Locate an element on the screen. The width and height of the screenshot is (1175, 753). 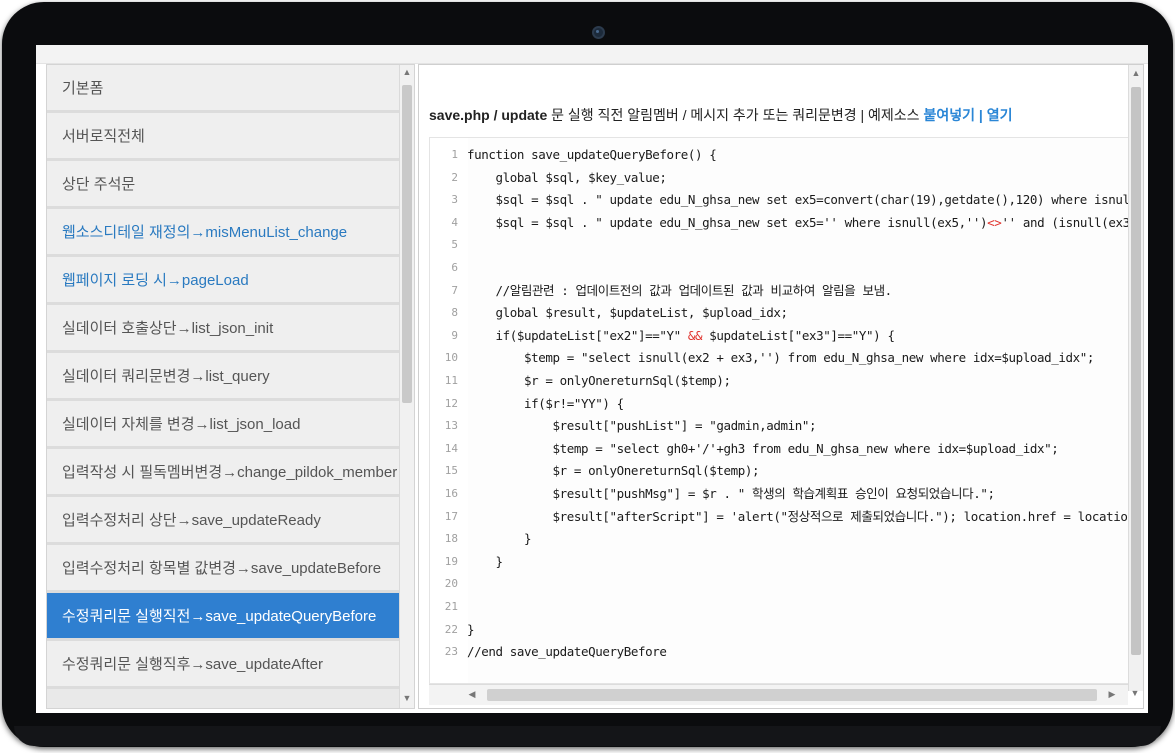
sidebar-item: 실데이터 쿼리문변경→list_query is located at coordinates (223, 377).